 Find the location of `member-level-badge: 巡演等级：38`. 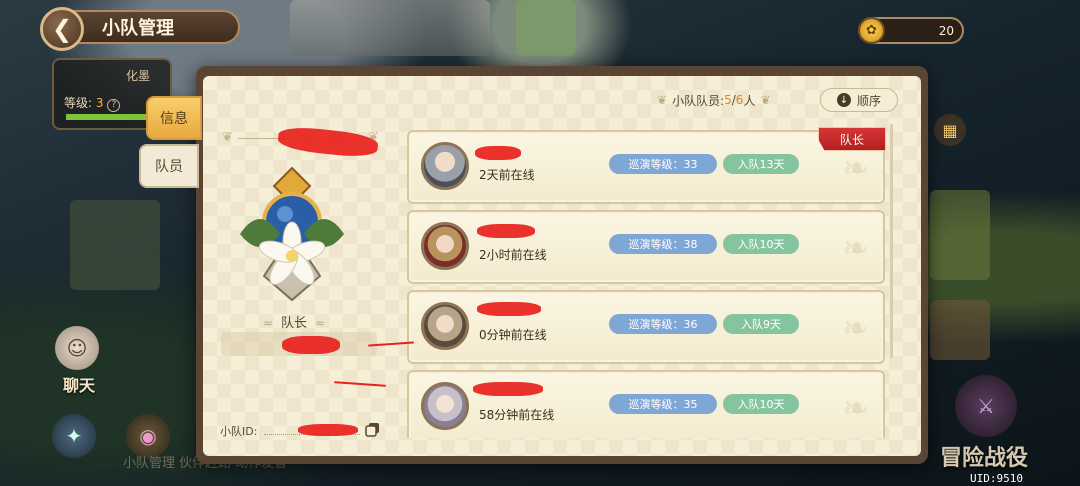

member-level-badge: 巡演等级：38 is located at coordinates (663, 244).